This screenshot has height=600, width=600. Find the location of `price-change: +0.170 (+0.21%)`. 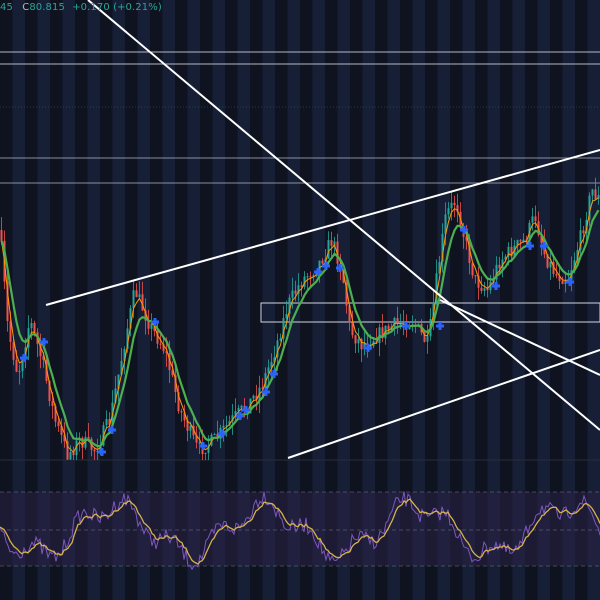

price-change: +0.170 (+0.21%) is located at coordinates (117, 7).